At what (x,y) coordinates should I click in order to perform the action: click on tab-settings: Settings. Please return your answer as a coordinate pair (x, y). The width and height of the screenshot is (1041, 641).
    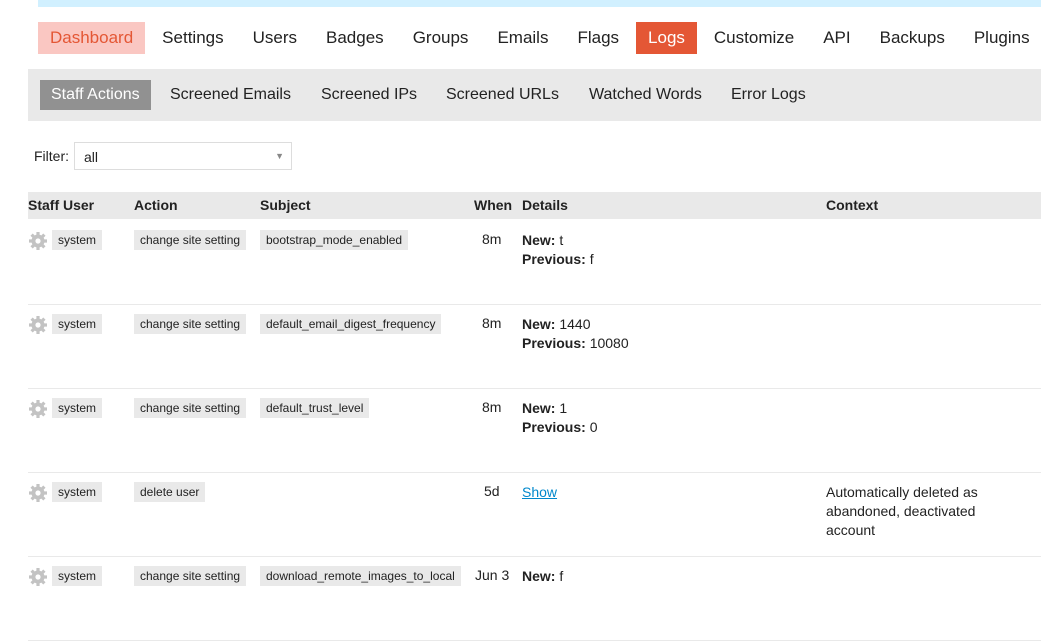
    Looking at the image, I should click on (192, 38).